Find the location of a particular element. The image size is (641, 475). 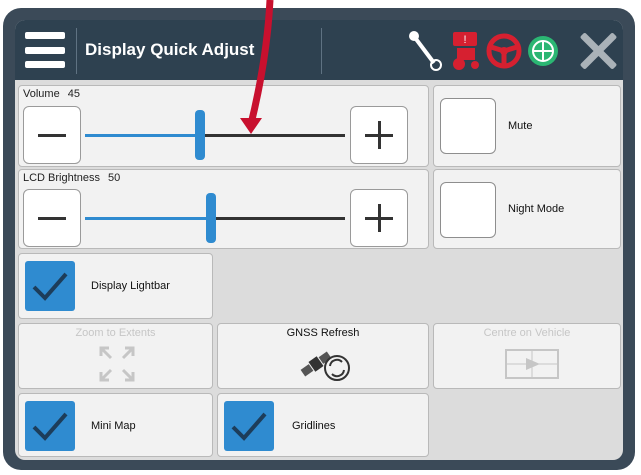

callout-pointer is located at coordinates (257, 67).